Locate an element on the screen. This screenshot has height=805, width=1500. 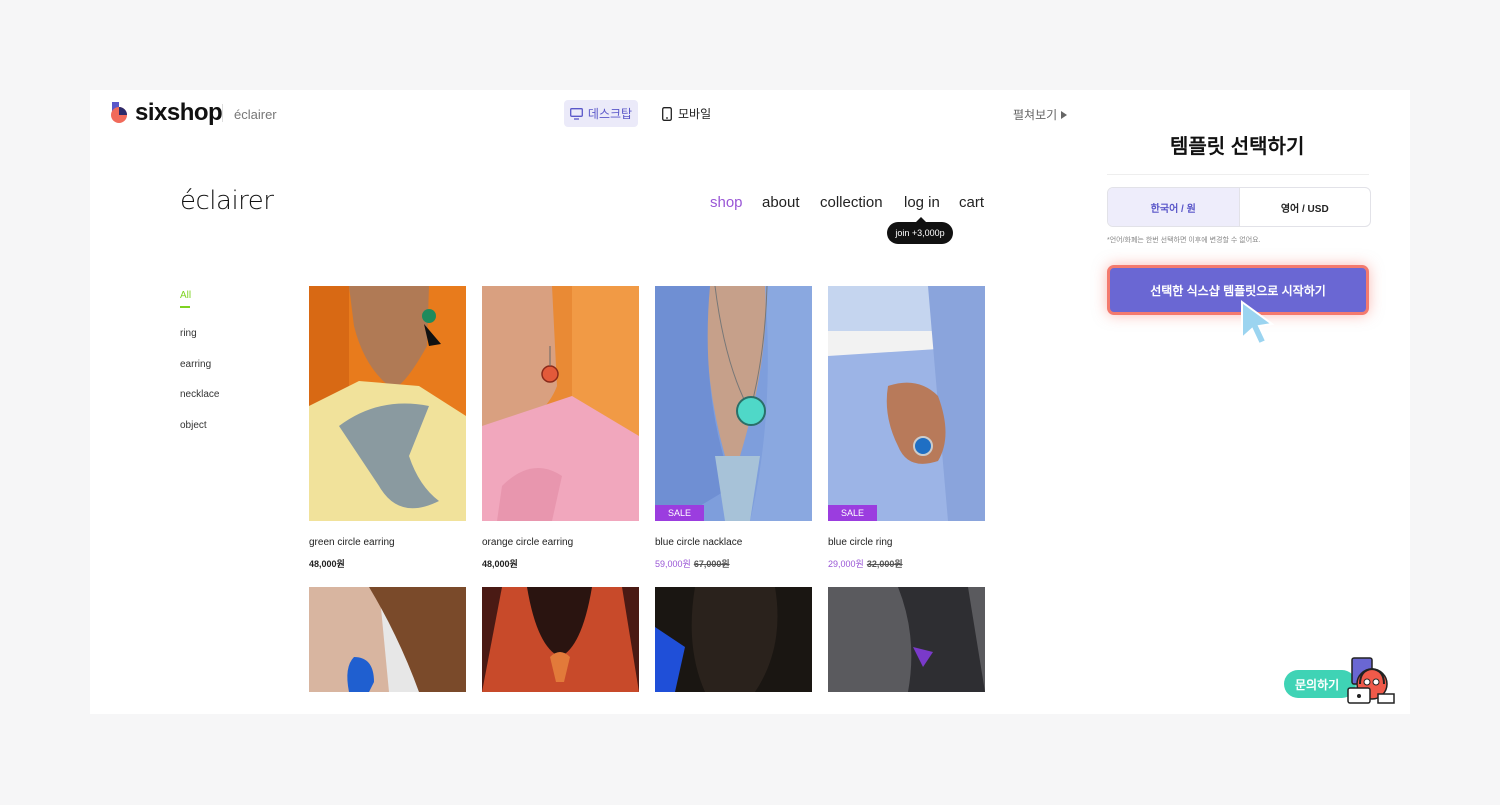
nav-about: about is located at coordinates (781, 202).